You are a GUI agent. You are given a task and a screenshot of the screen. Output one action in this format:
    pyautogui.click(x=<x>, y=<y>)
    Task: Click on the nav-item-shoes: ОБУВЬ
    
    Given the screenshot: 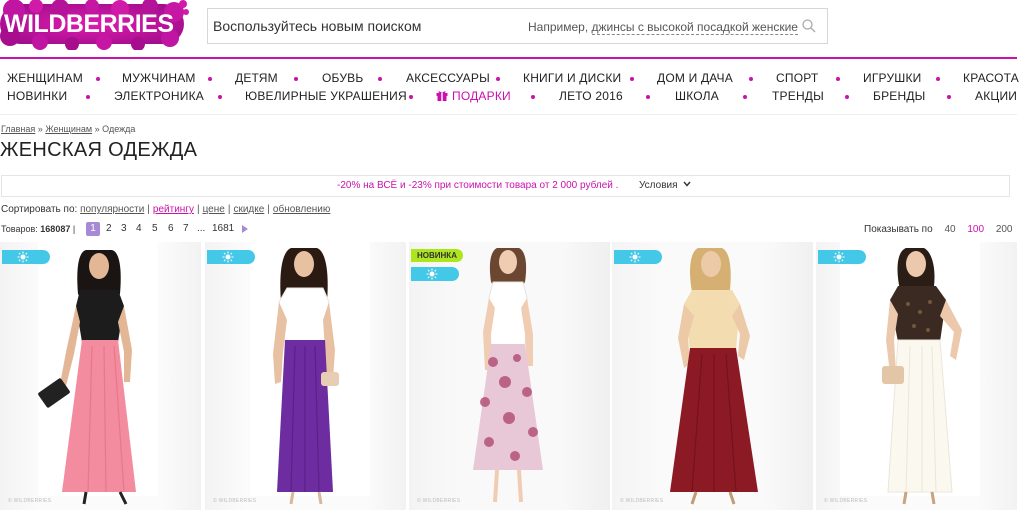 What is the action you would take?
    pyautogui.click(x=342, y=78)
    